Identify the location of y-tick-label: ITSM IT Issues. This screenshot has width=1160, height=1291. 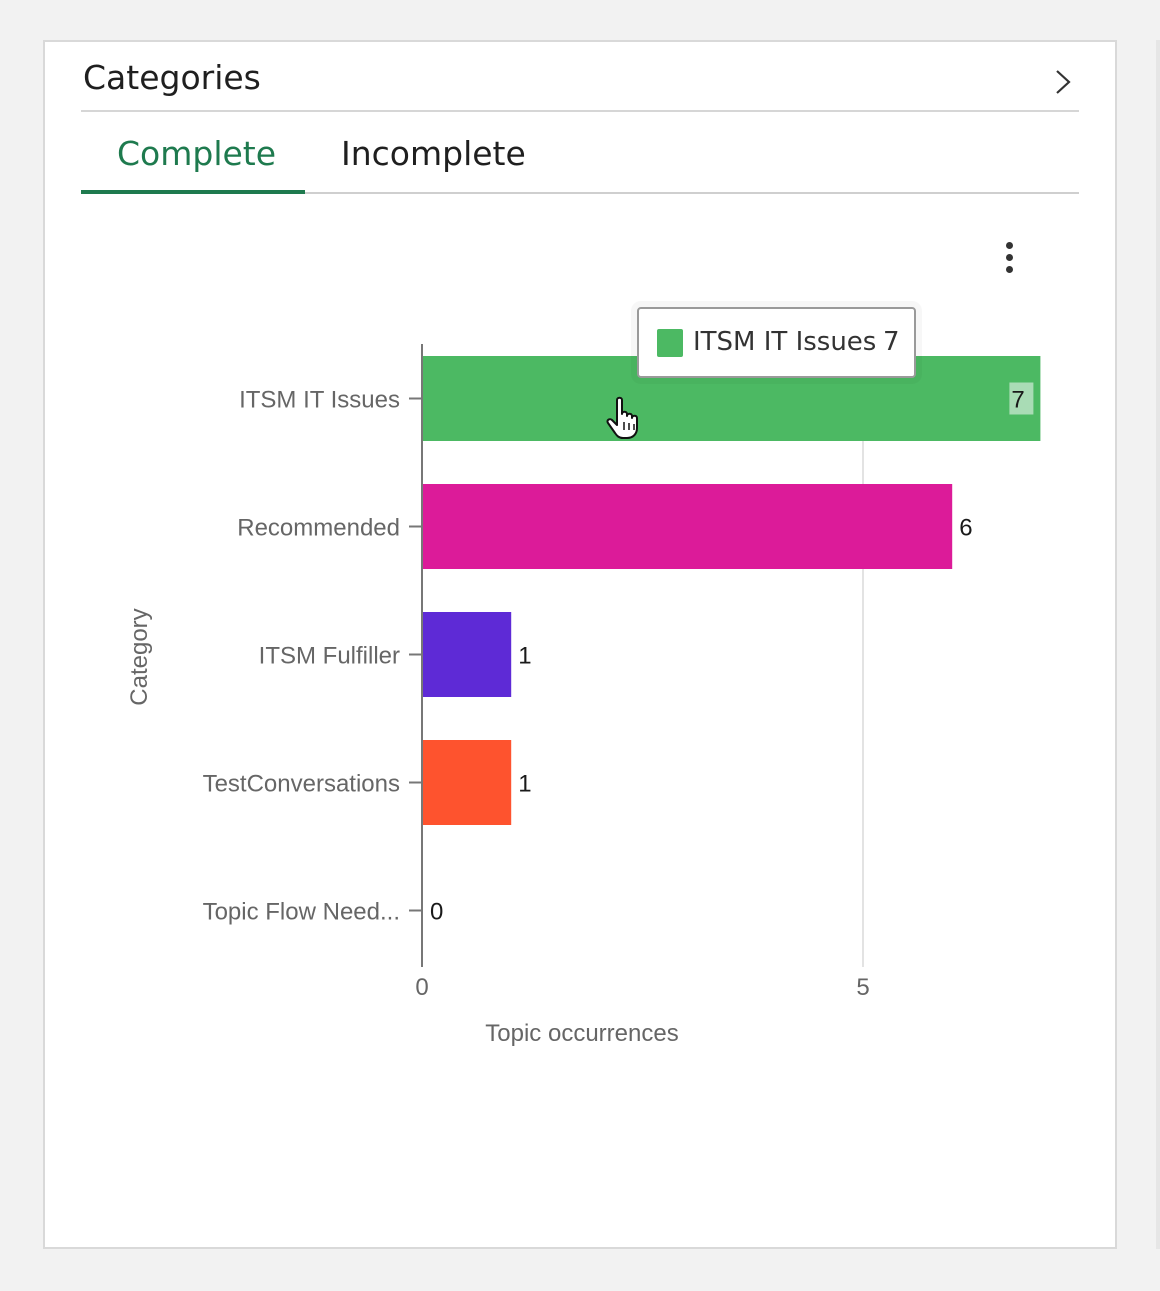
(319, 400).